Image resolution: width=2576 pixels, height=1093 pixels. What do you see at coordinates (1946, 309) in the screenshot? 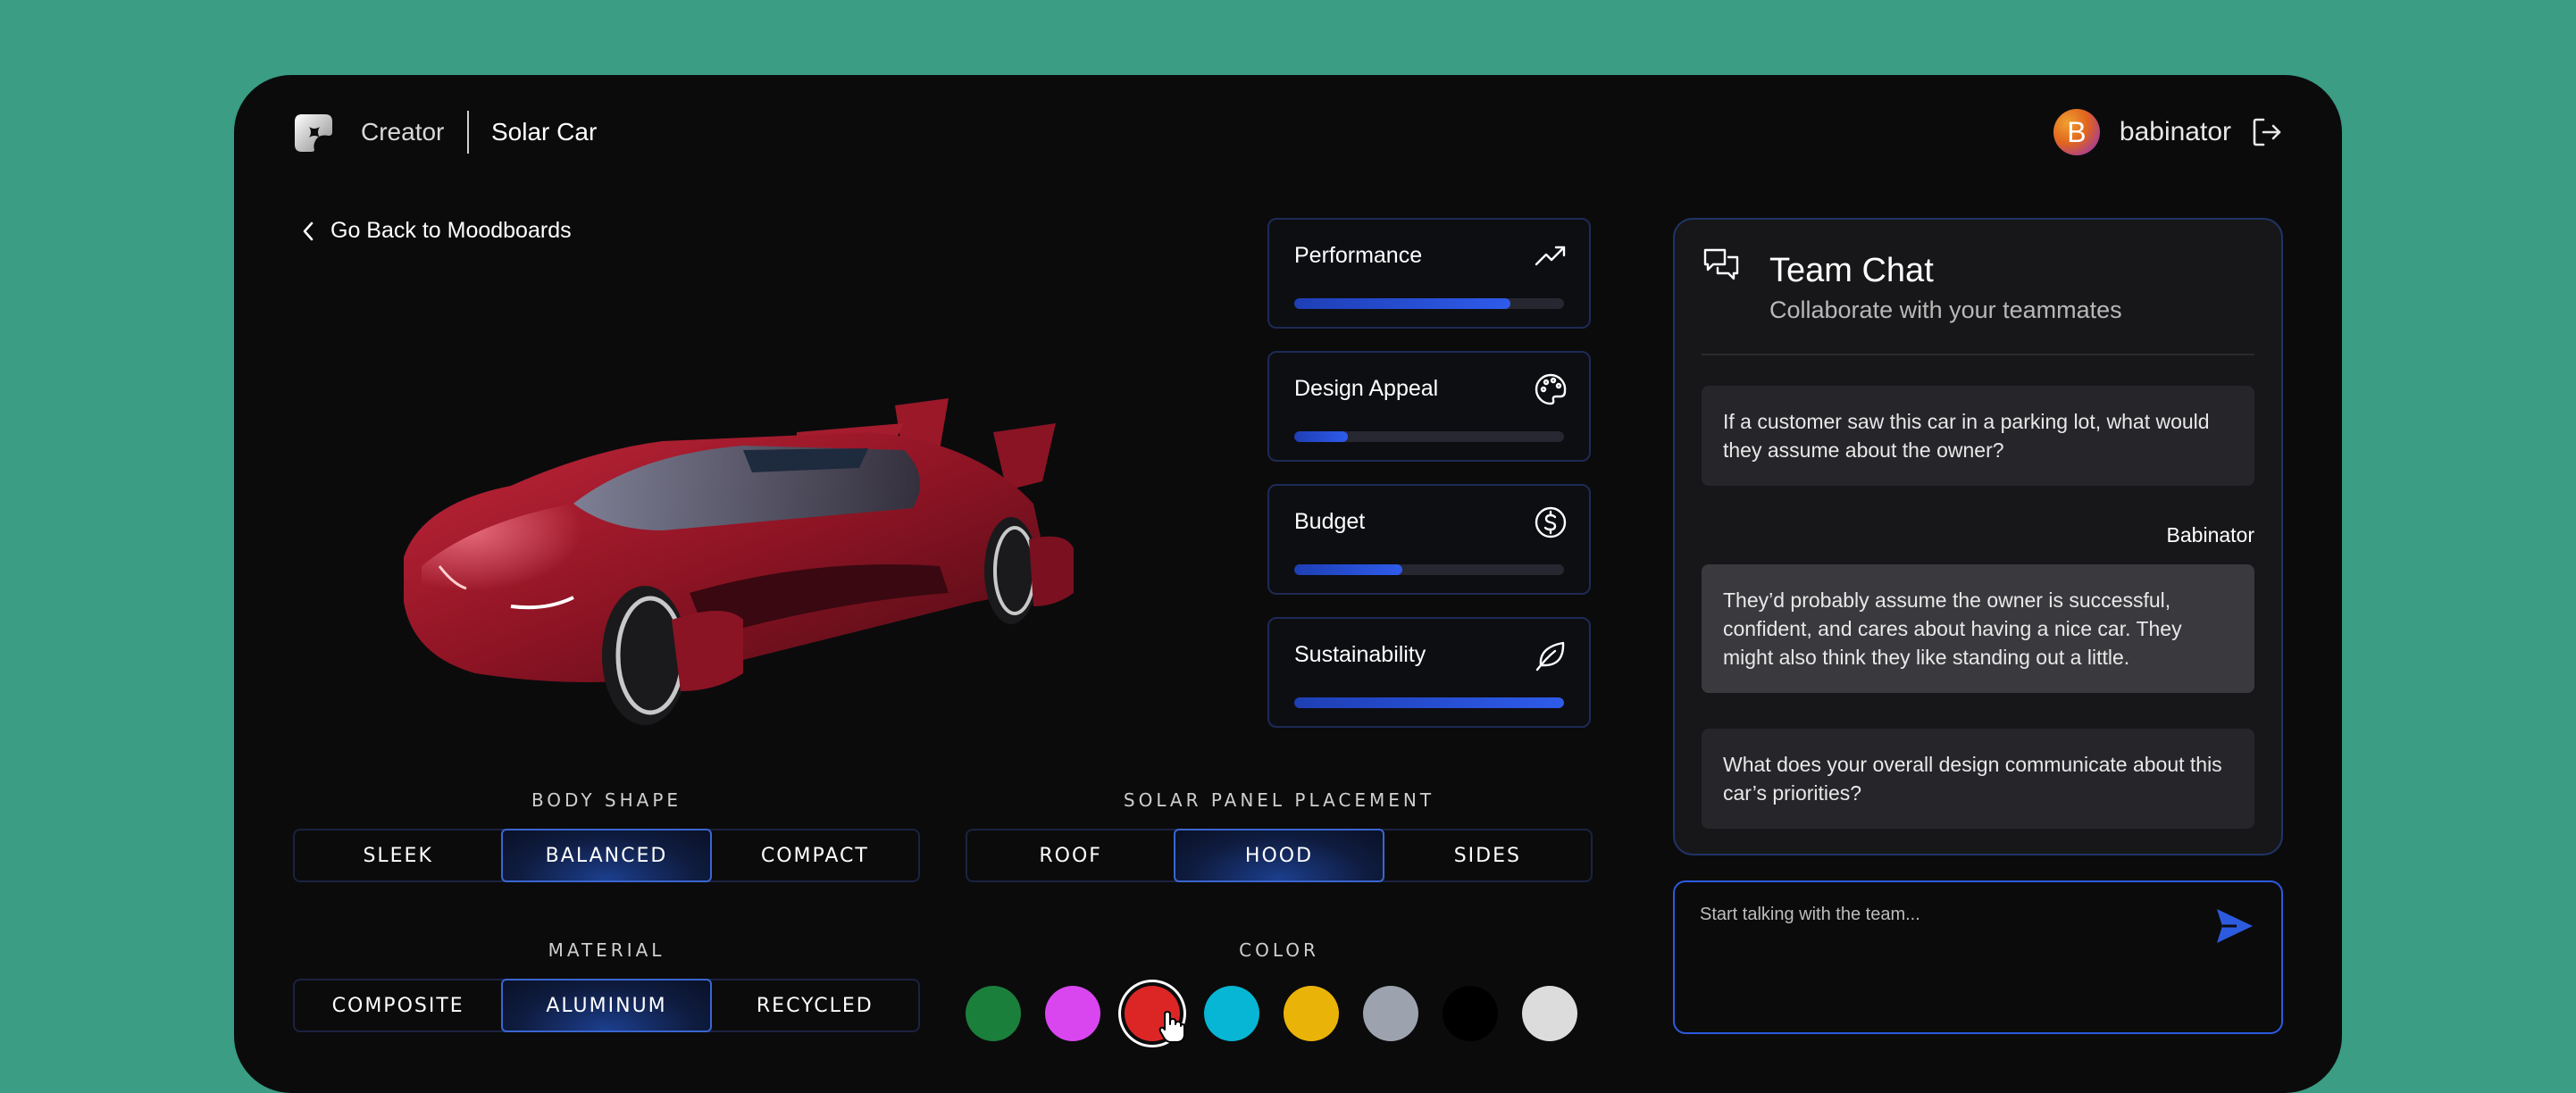
I see `chat-subtitle: Collaborate with your teammates` at bounding box center [1946, 309].